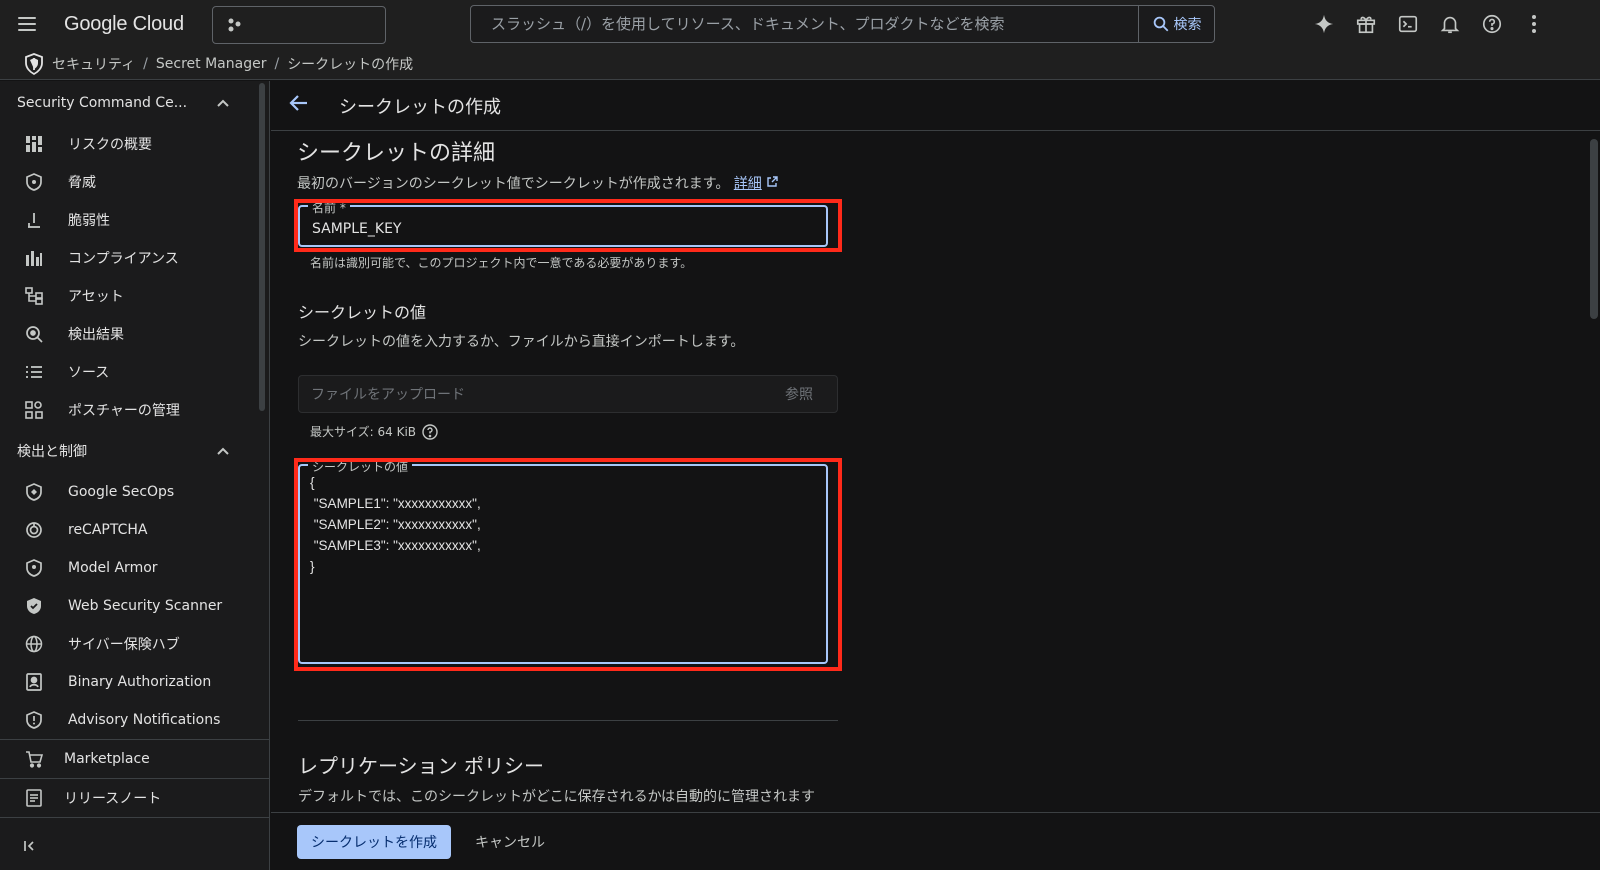 This screenshot has width=1600, height=870. Describe the element at coordinates (134, 334) in the screenshot. I see `sidebar-item-findings: 検出結果` at that location.